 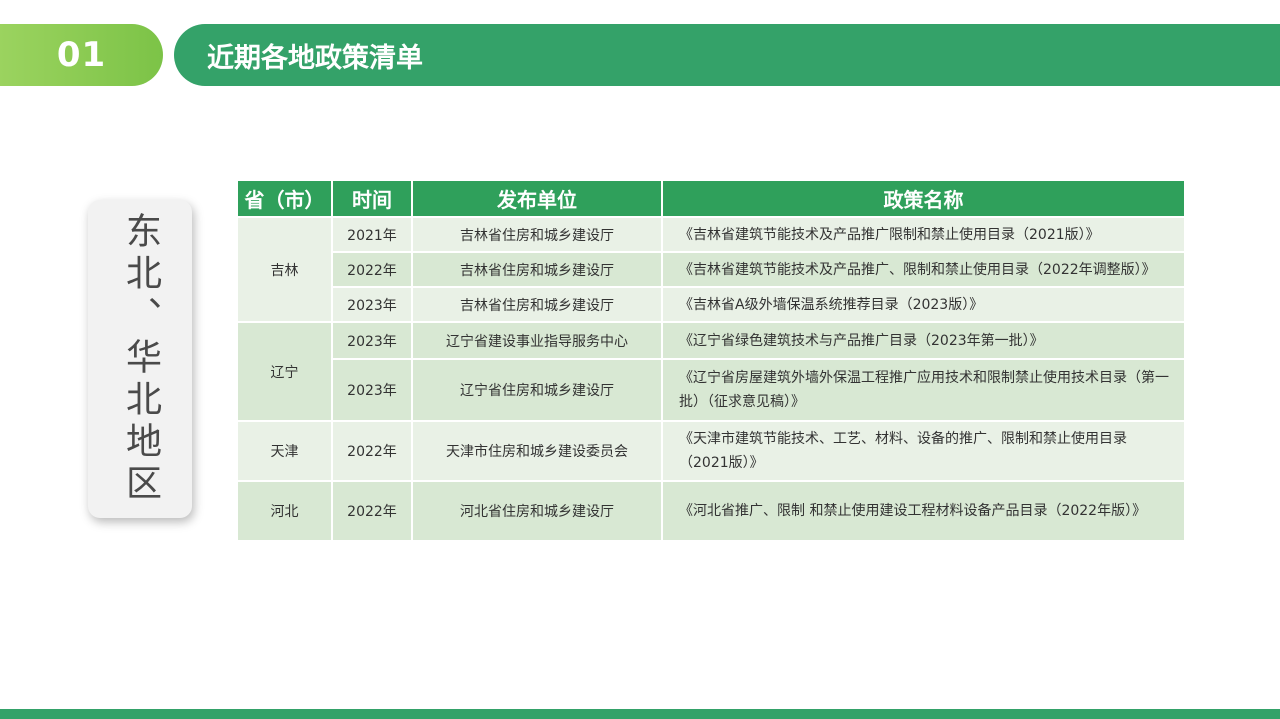 I want to click on bottom-bar, so click(x=640, y=714).